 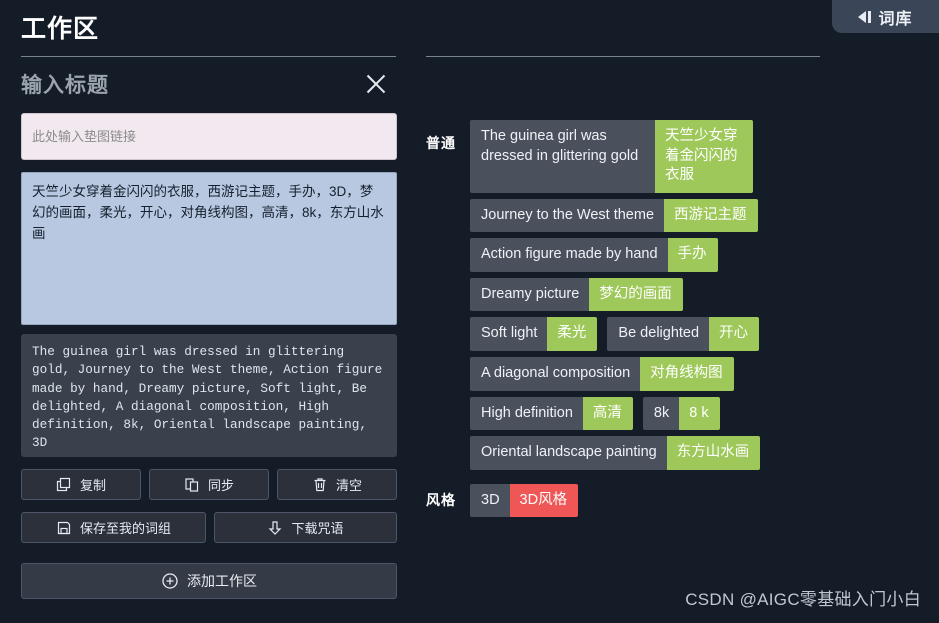 I want to click on prompt-tag-cn: 8 k, so click(x=699, y=413).